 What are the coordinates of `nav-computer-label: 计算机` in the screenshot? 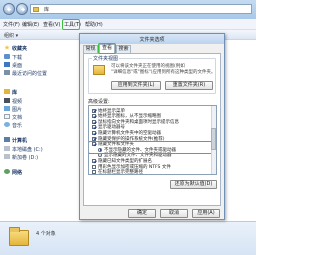 It's located at (20, 141).